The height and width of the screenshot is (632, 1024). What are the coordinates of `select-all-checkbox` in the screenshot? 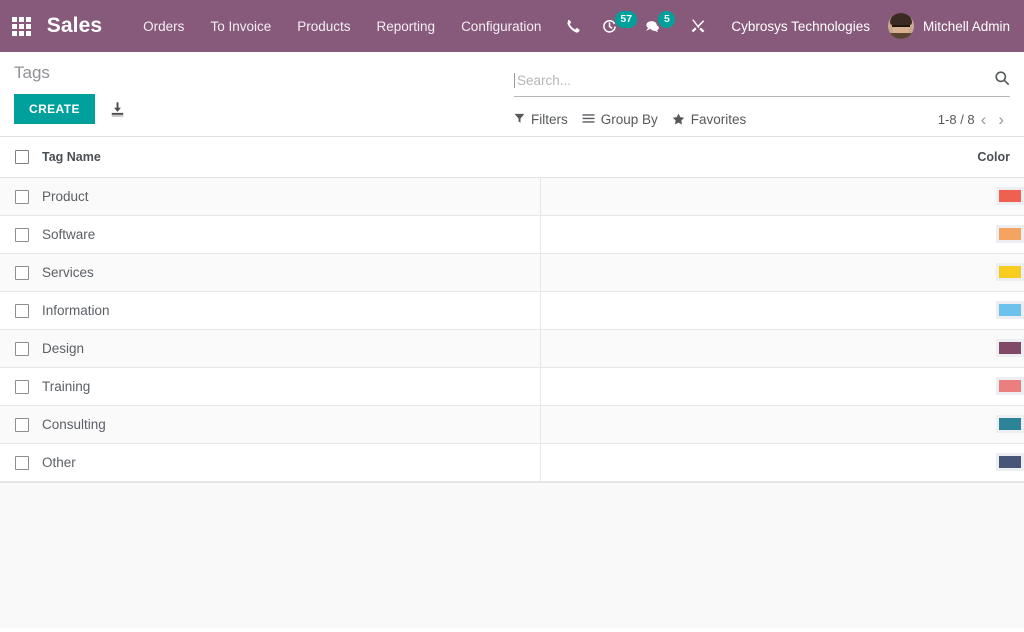 It's located at (22, 157).